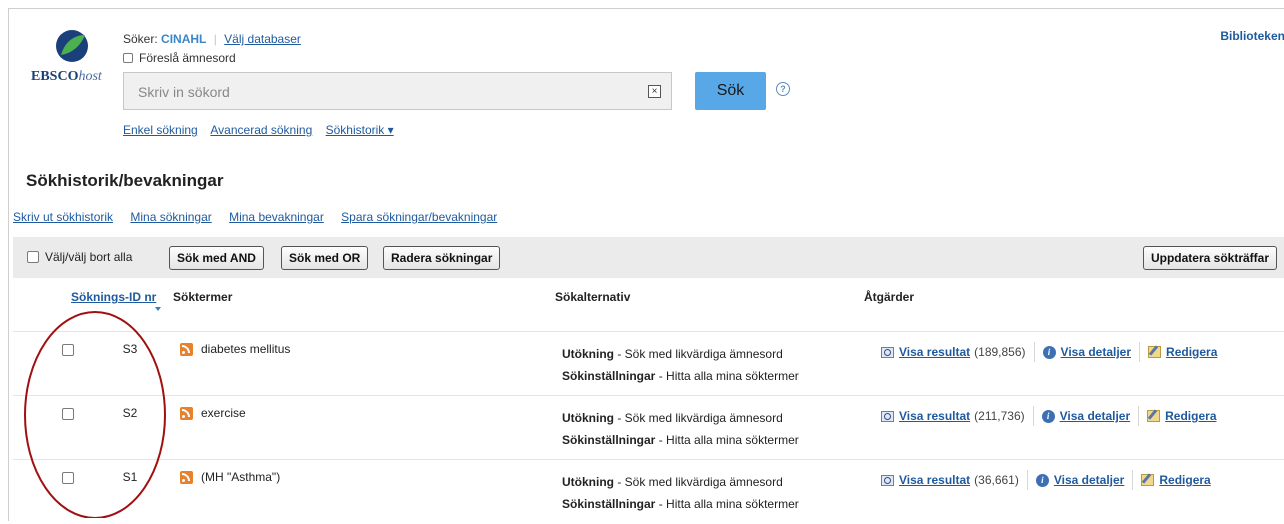 This screenshot has width=1284, height=524. I want to click on column-header-options: Sökalternativ, so click(593, 297).